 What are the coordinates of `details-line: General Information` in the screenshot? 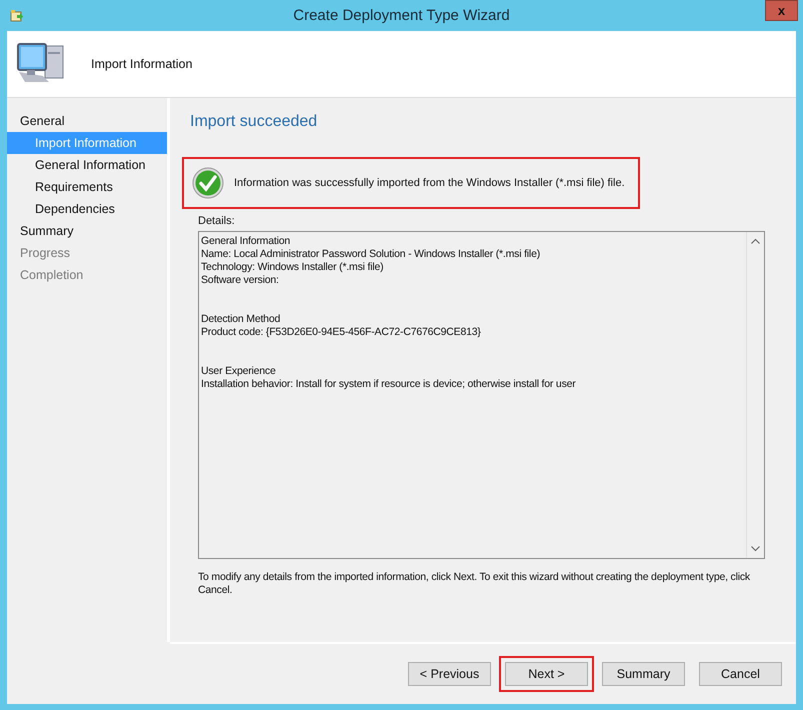 It's located at (246, 241).